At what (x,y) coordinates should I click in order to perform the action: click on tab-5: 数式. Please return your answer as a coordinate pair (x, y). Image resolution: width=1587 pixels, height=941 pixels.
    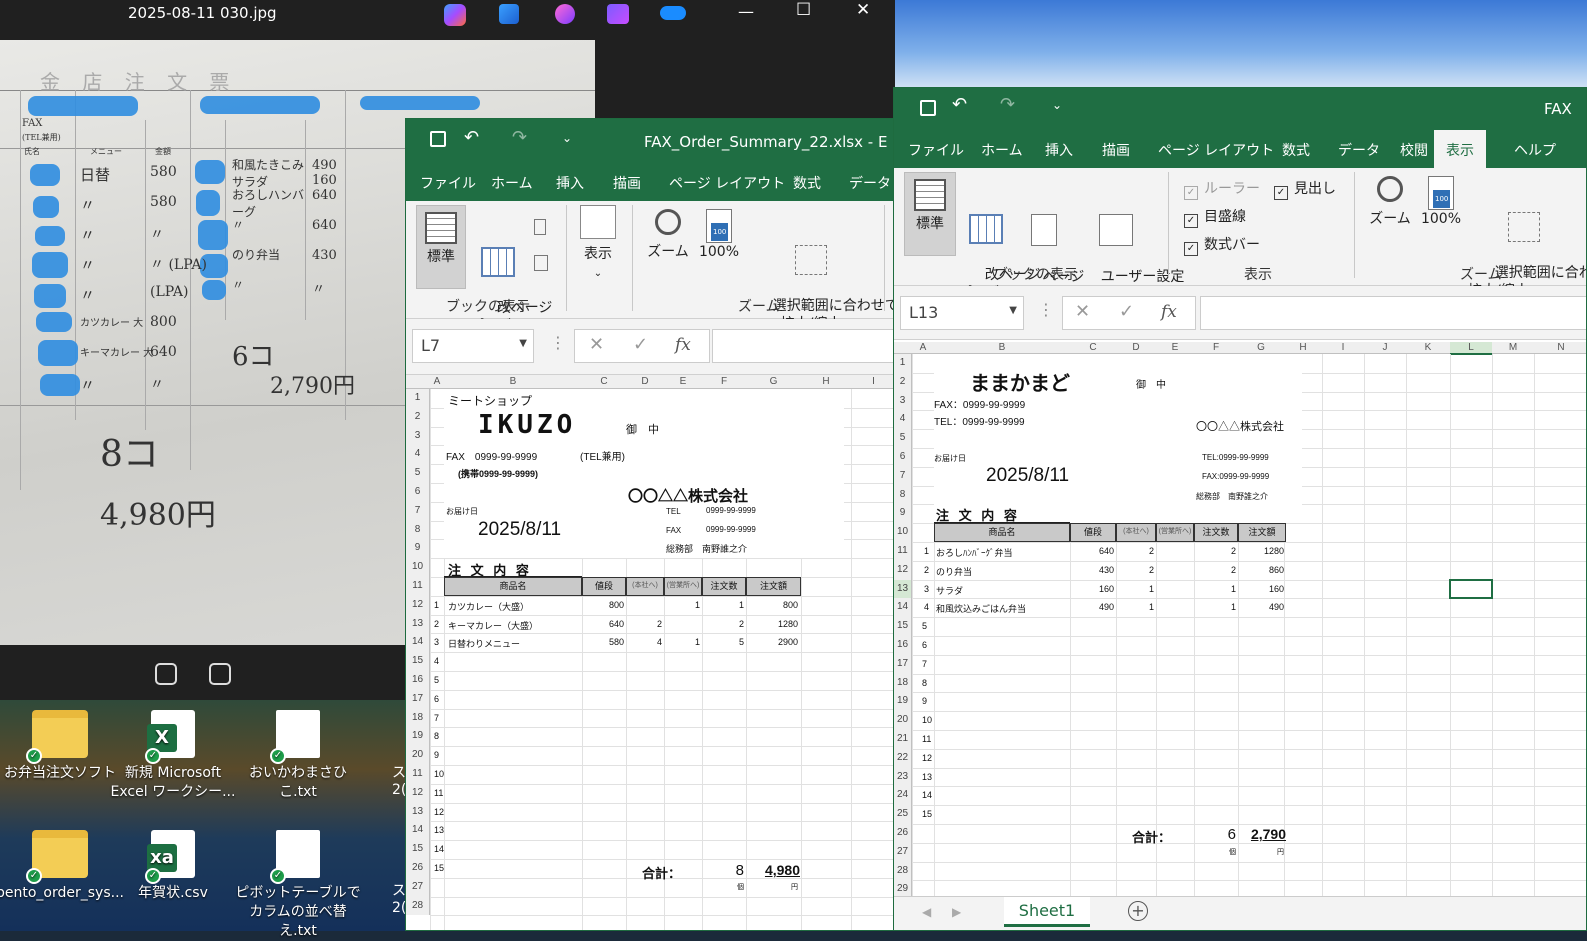
    Looking at the image, I should click on (807, 183).